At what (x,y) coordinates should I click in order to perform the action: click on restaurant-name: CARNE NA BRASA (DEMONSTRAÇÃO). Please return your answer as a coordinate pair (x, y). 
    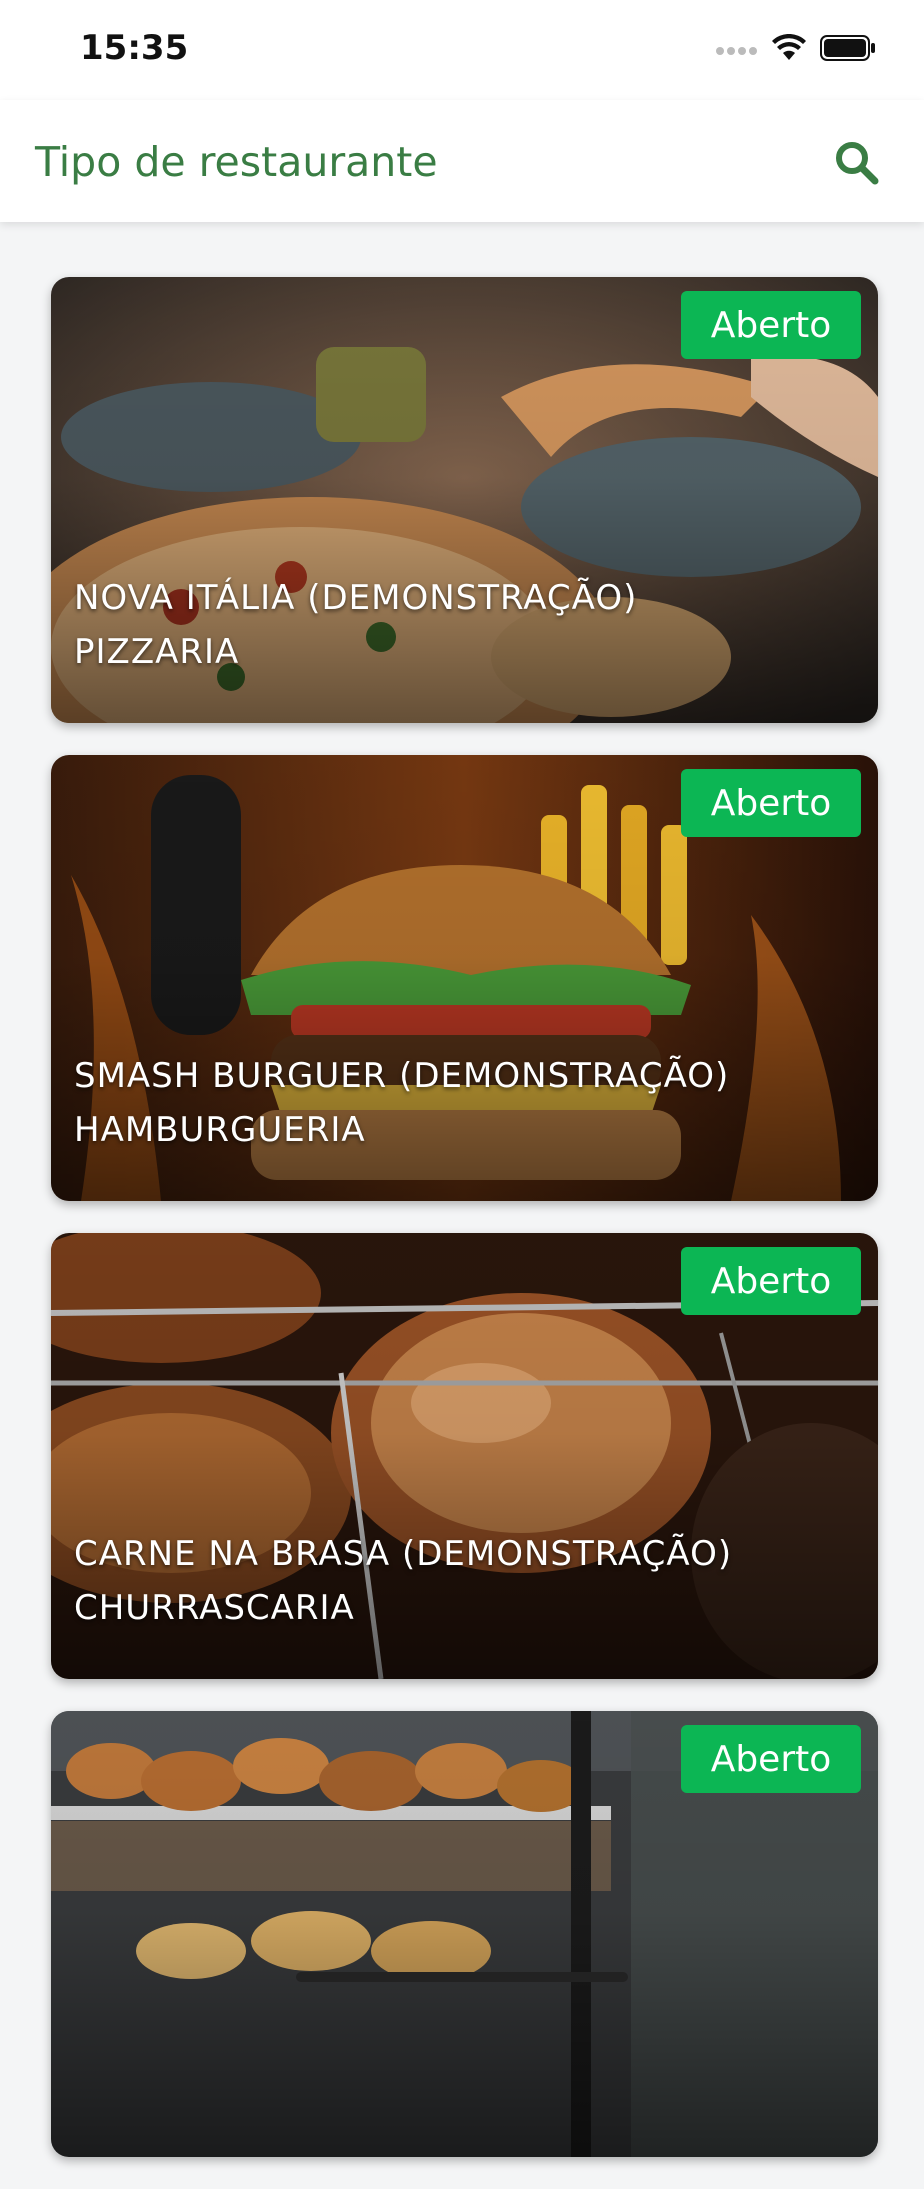
    Looking at the image, I should click on (403, 1554).